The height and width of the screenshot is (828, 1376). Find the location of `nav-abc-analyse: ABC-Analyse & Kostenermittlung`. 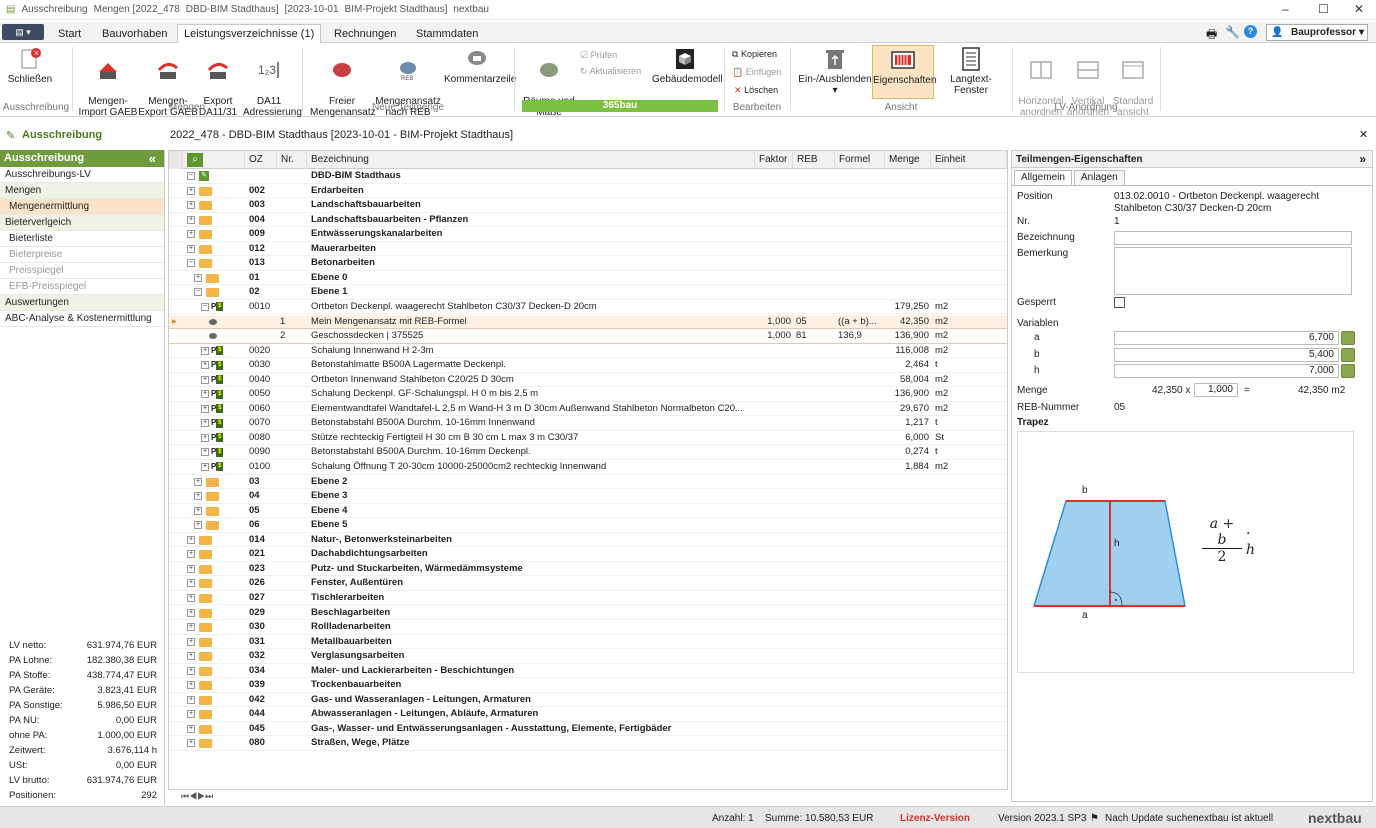

nav-abc-analyse: ABC-Analyse & Kostenermittlung is located at coordinates (82, 319).